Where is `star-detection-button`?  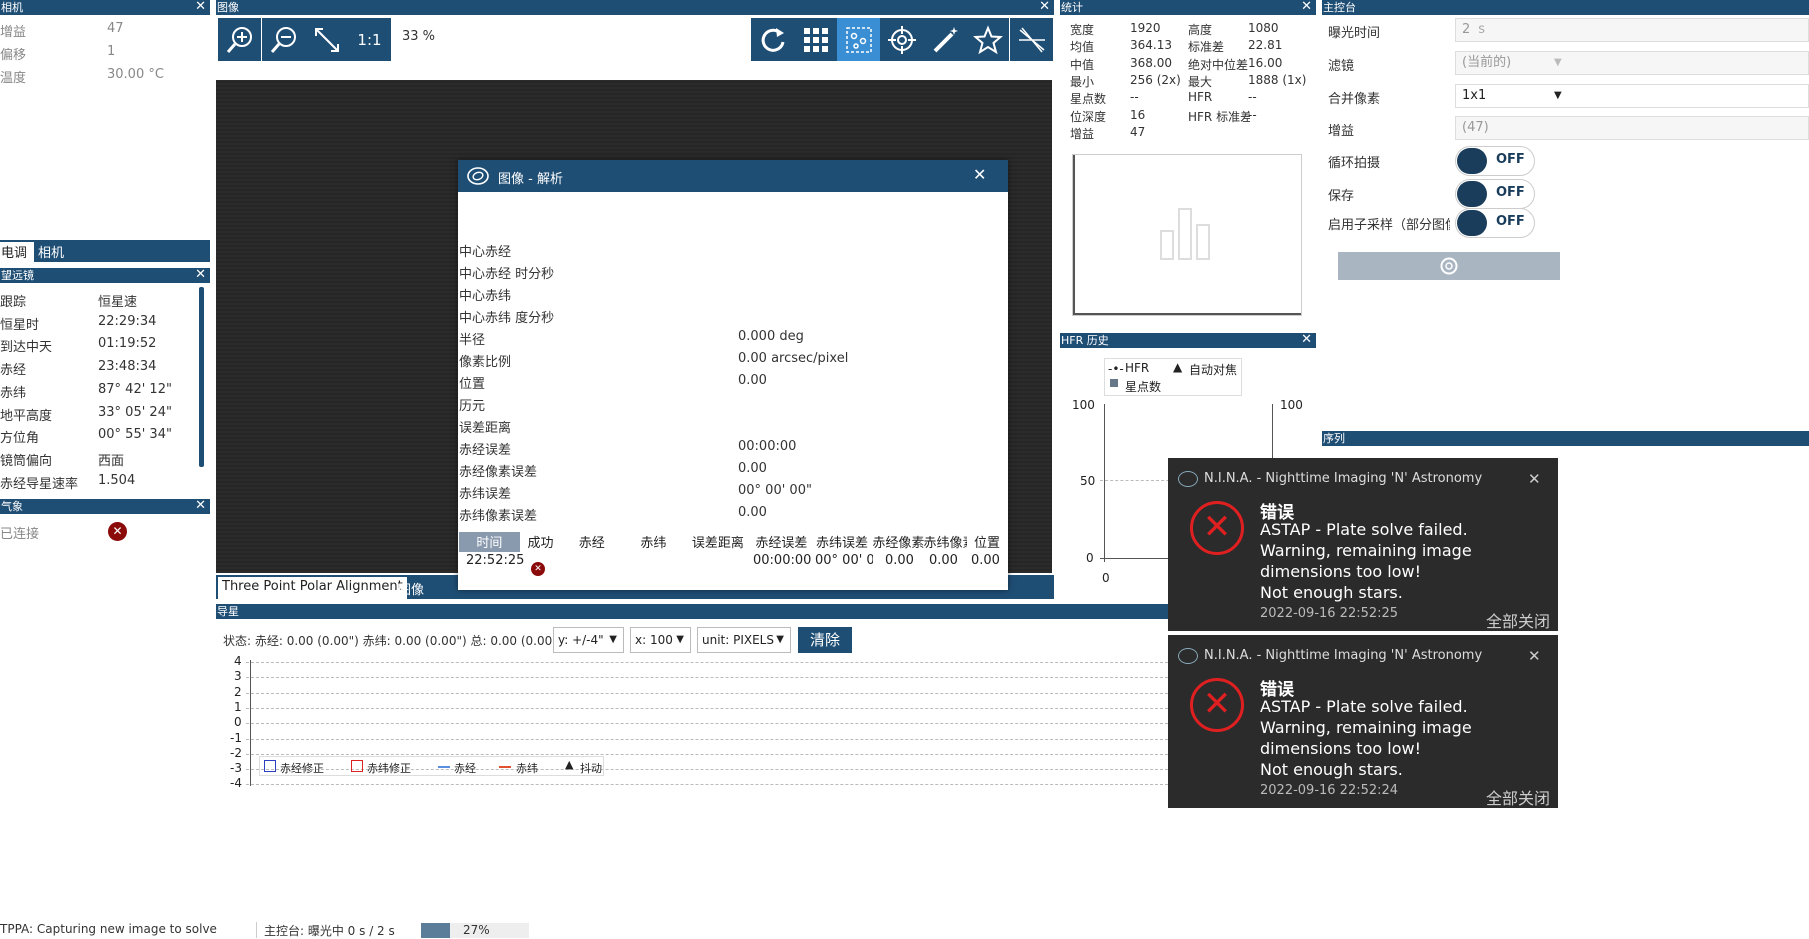 star-detection-button is located at coordinates (858, 39).